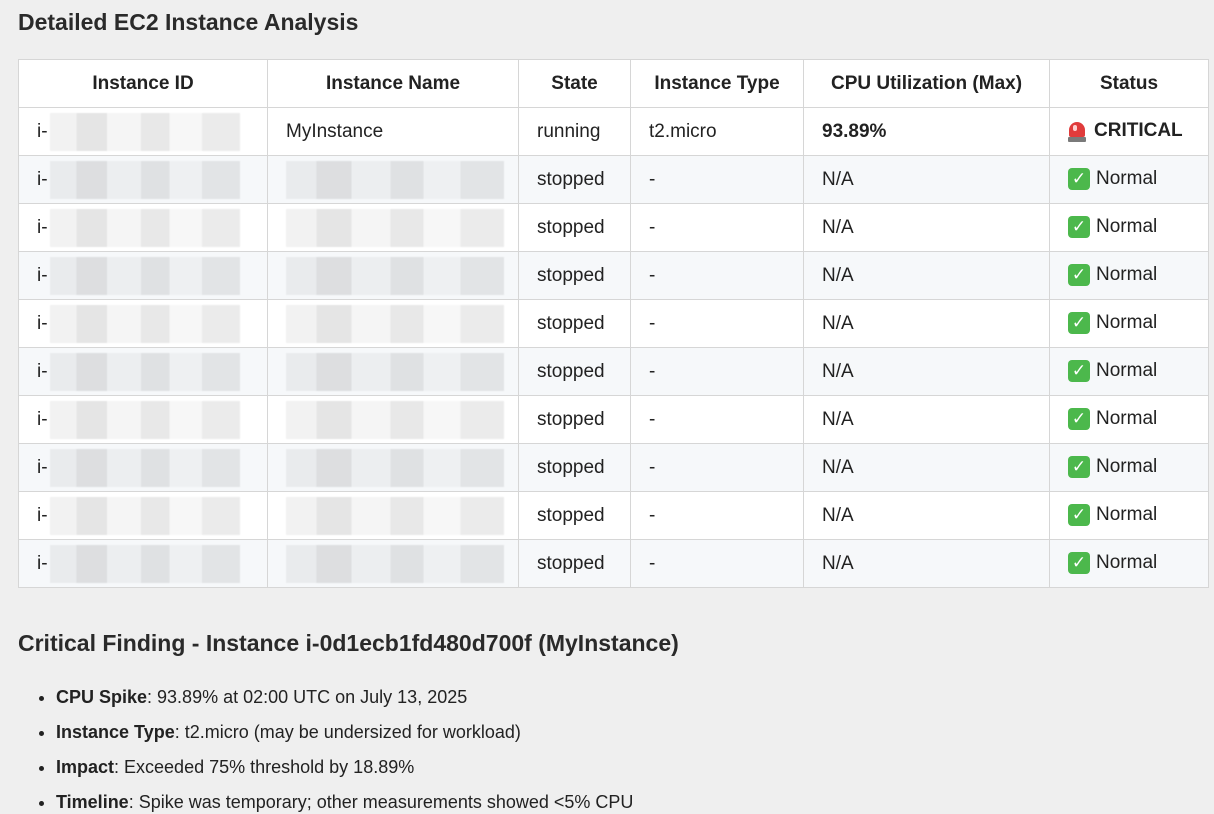  I want to click on column-header-instance-id: Instance ID, so click(143, 83).